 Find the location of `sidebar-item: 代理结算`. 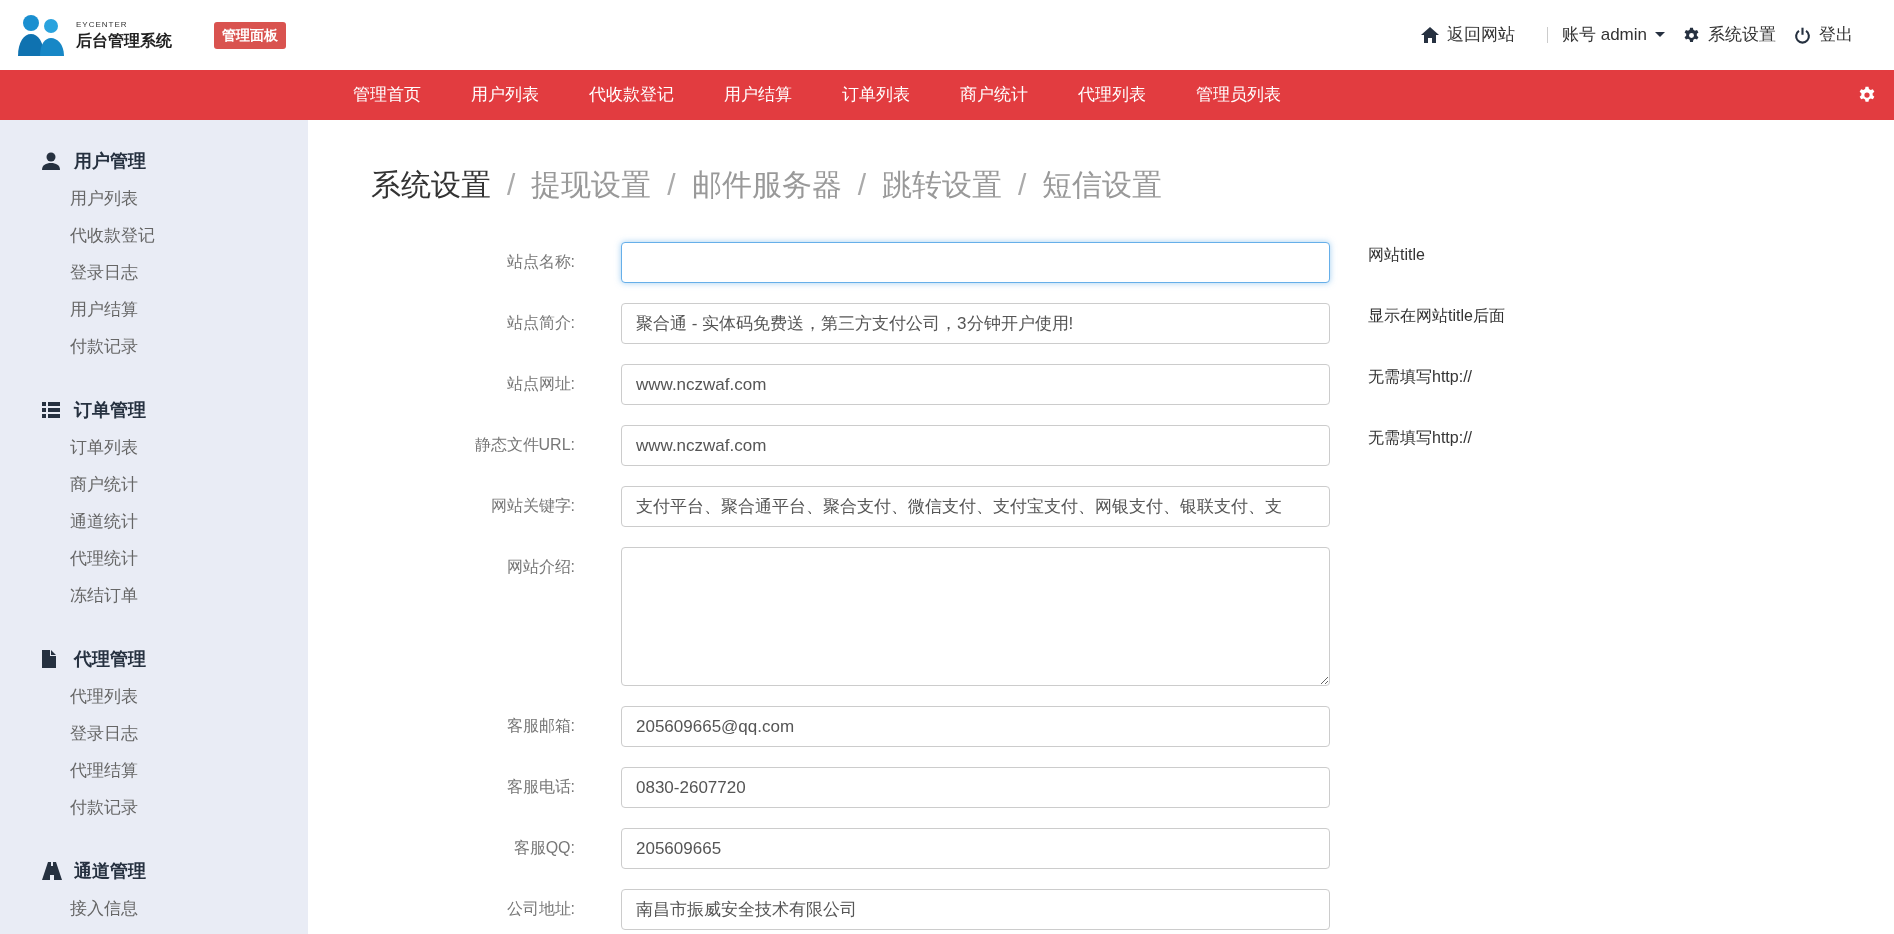

sidebar-item: 代理结算 is located at coordinates (175, 770).